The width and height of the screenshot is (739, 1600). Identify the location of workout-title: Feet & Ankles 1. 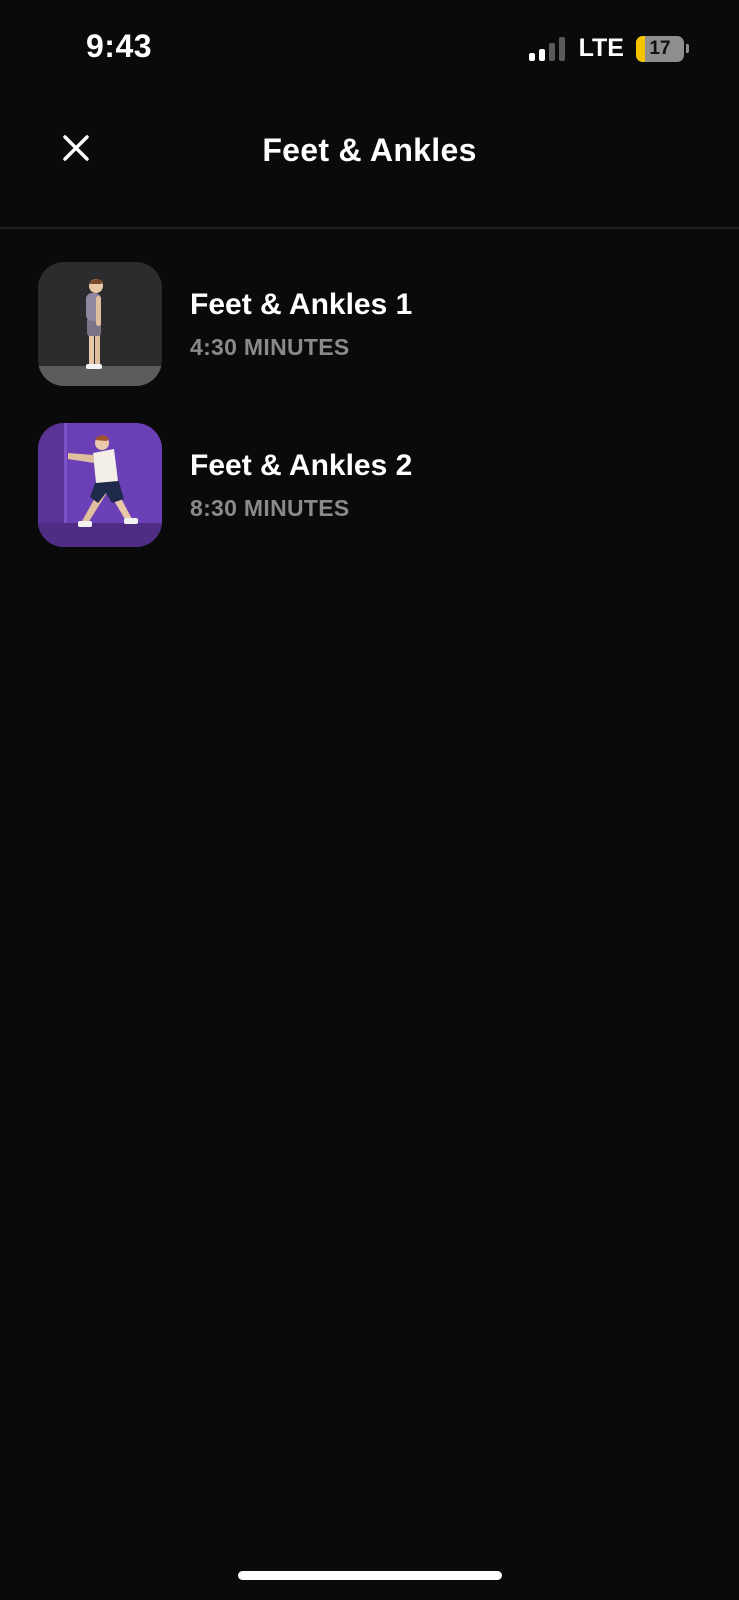
(301, 304).